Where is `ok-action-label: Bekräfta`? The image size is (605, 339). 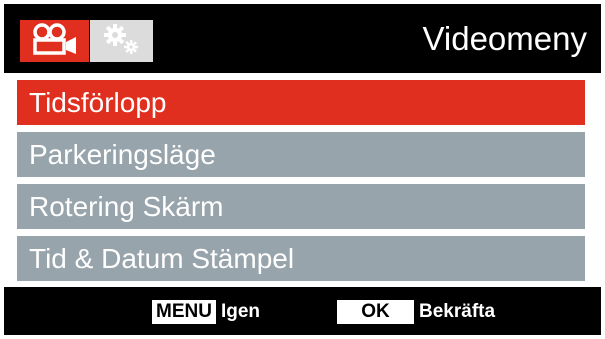
ok-action-label: Bekräfta is located at coordinates (457, 311).